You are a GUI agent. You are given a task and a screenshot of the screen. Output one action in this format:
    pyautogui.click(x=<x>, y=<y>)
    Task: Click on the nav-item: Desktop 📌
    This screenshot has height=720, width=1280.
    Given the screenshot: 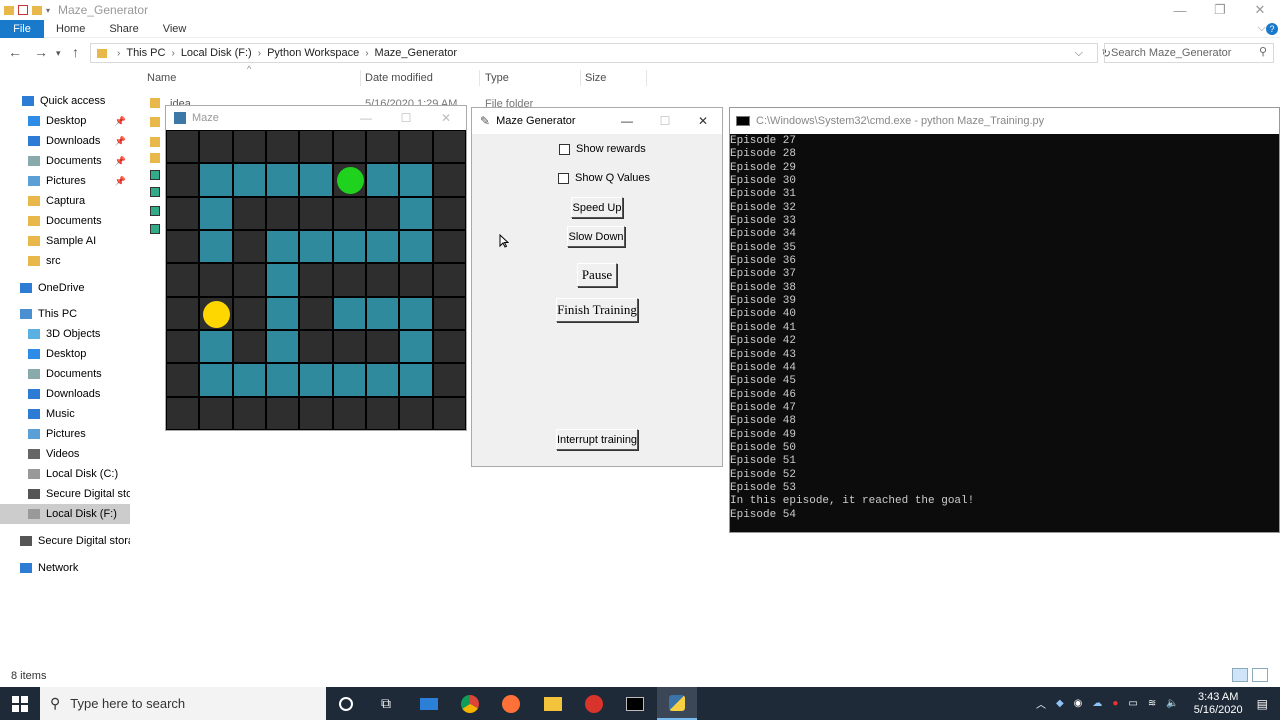 What is the action you would take?
    pyautogui.click(x=65, y=121)
    